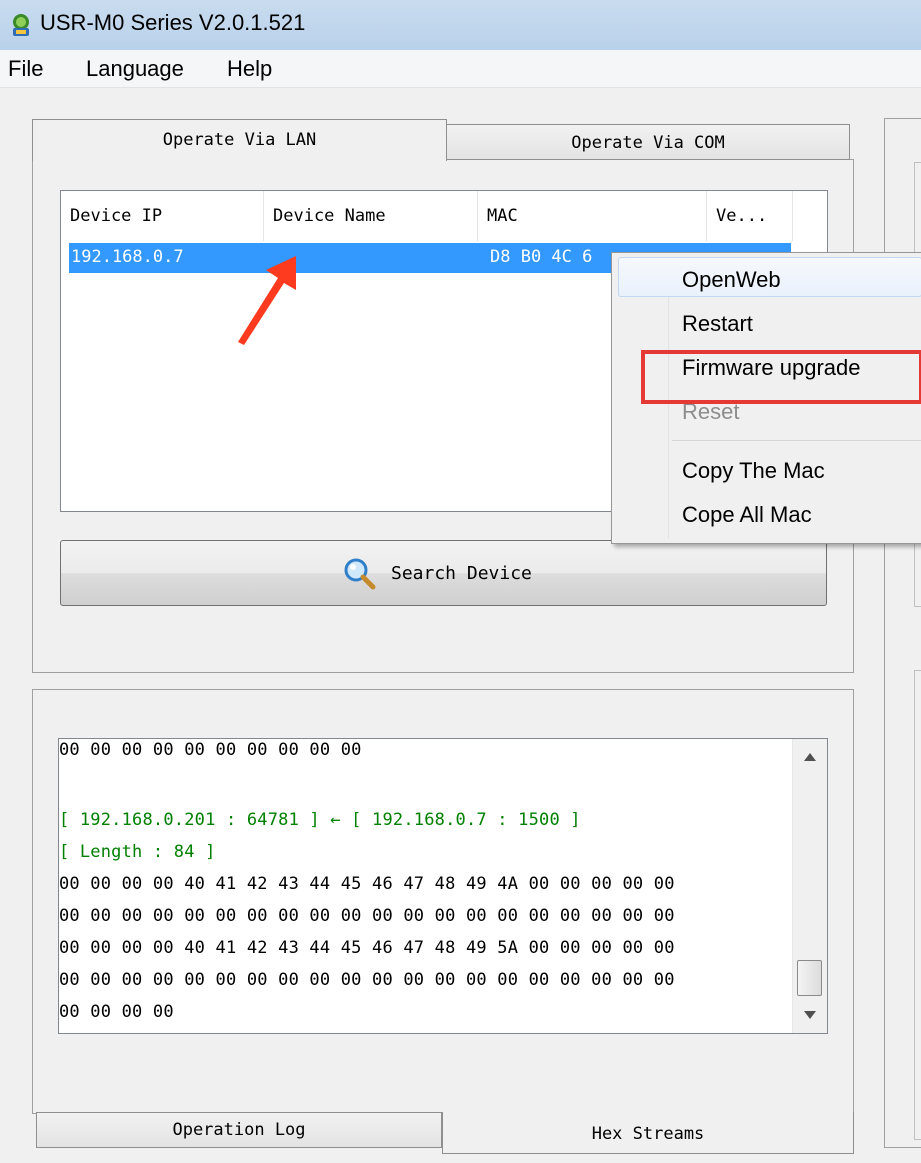 This screenshot has width=921, height=1163. I want to click on log-scrollbar, so click(809, 886).